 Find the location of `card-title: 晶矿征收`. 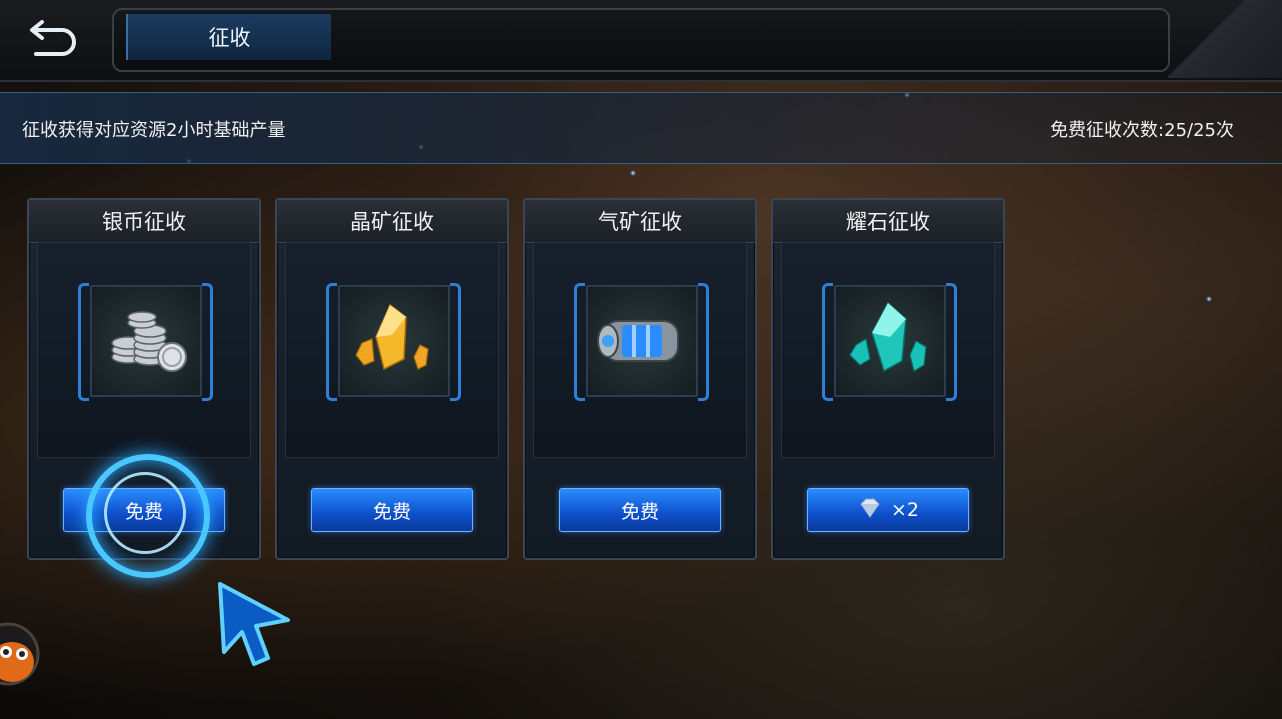

card-title: 晶矿征收 is located at coordinates (392, 221).